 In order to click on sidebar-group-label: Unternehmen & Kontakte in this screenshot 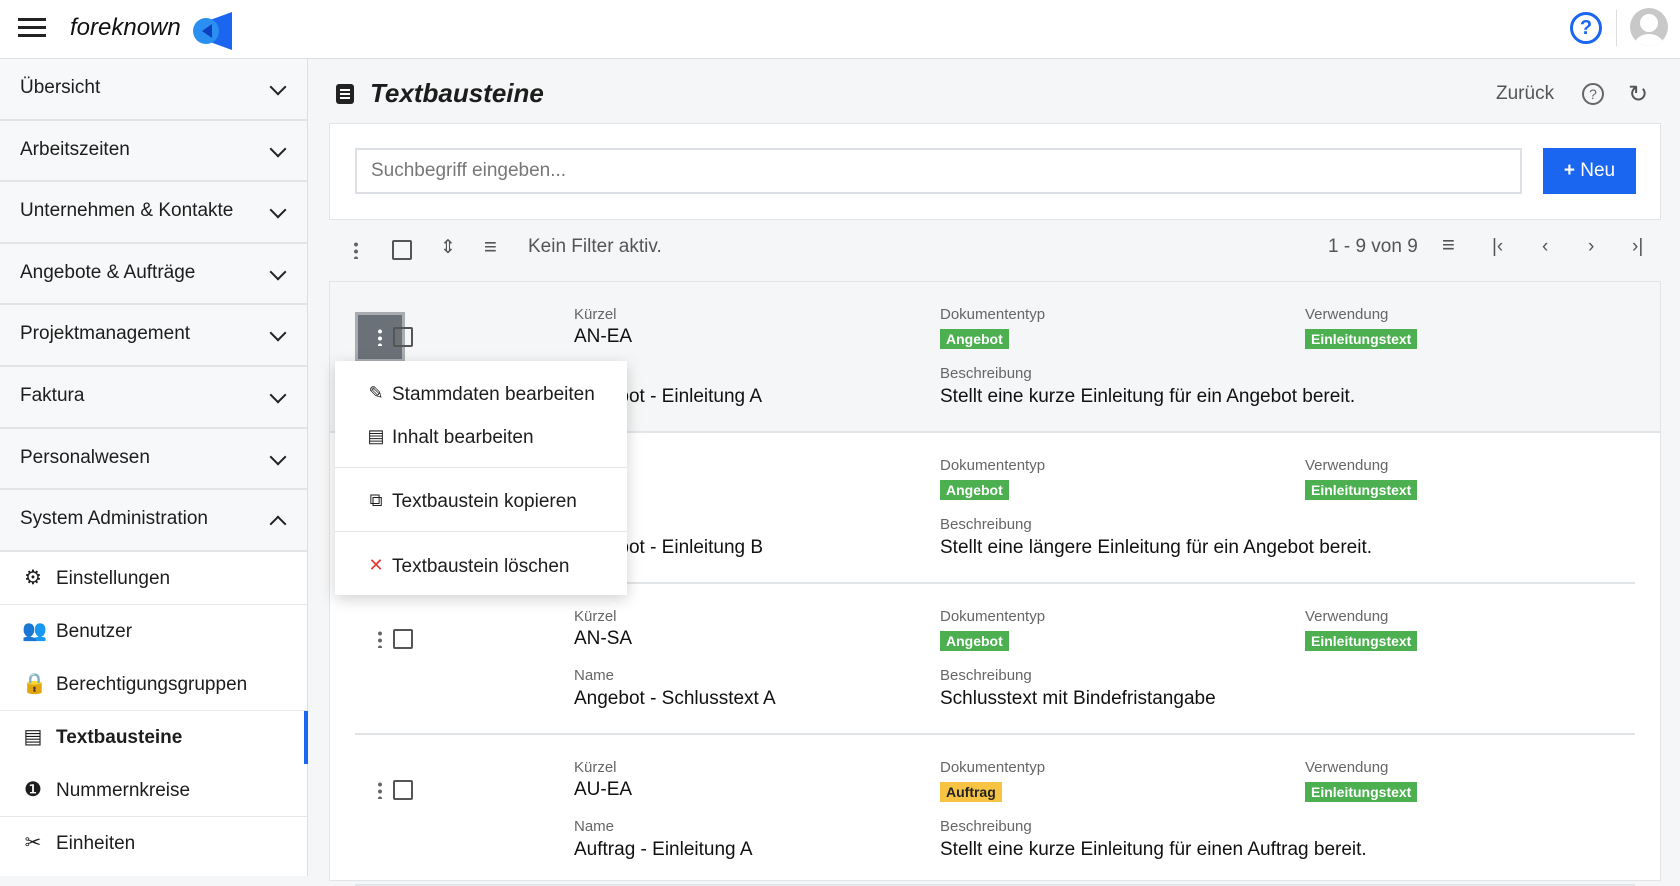, I will do `click(127, 211)`.